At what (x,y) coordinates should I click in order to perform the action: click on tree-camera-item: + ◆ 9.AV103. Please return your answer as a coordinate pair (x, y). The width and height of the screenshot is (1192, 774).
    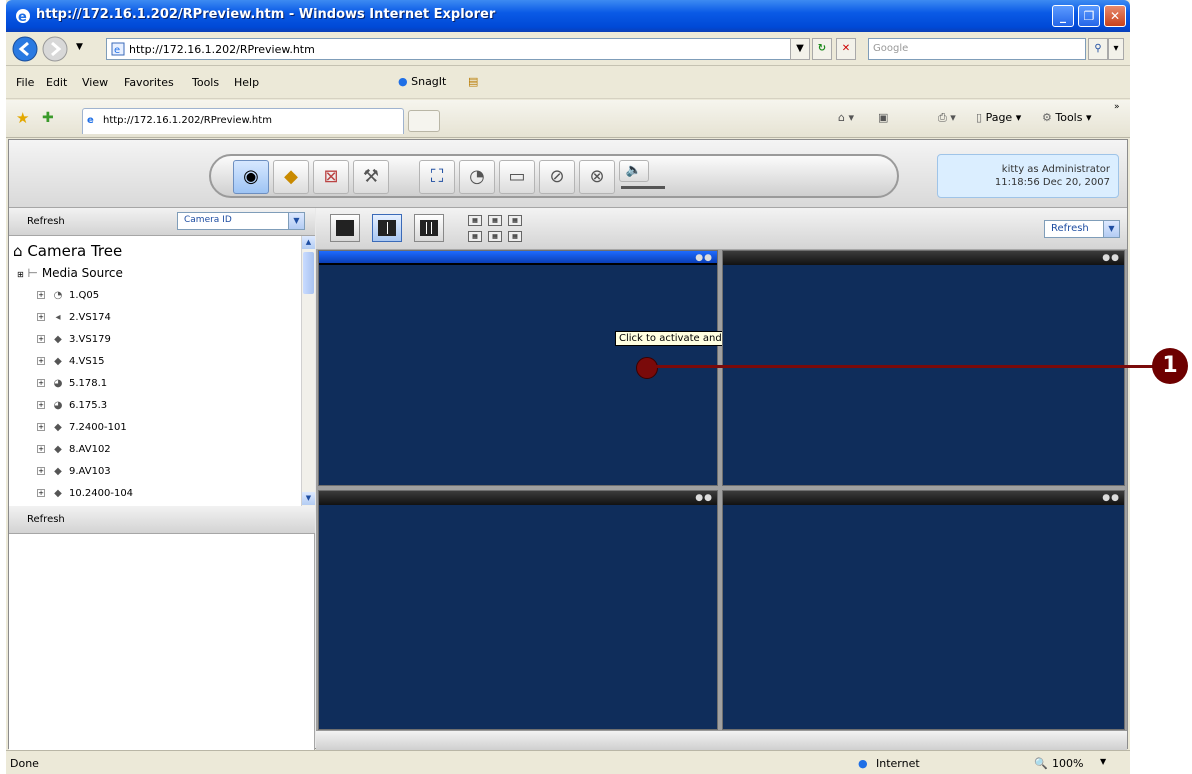
    Looking at the image, I should click on (74, 471).